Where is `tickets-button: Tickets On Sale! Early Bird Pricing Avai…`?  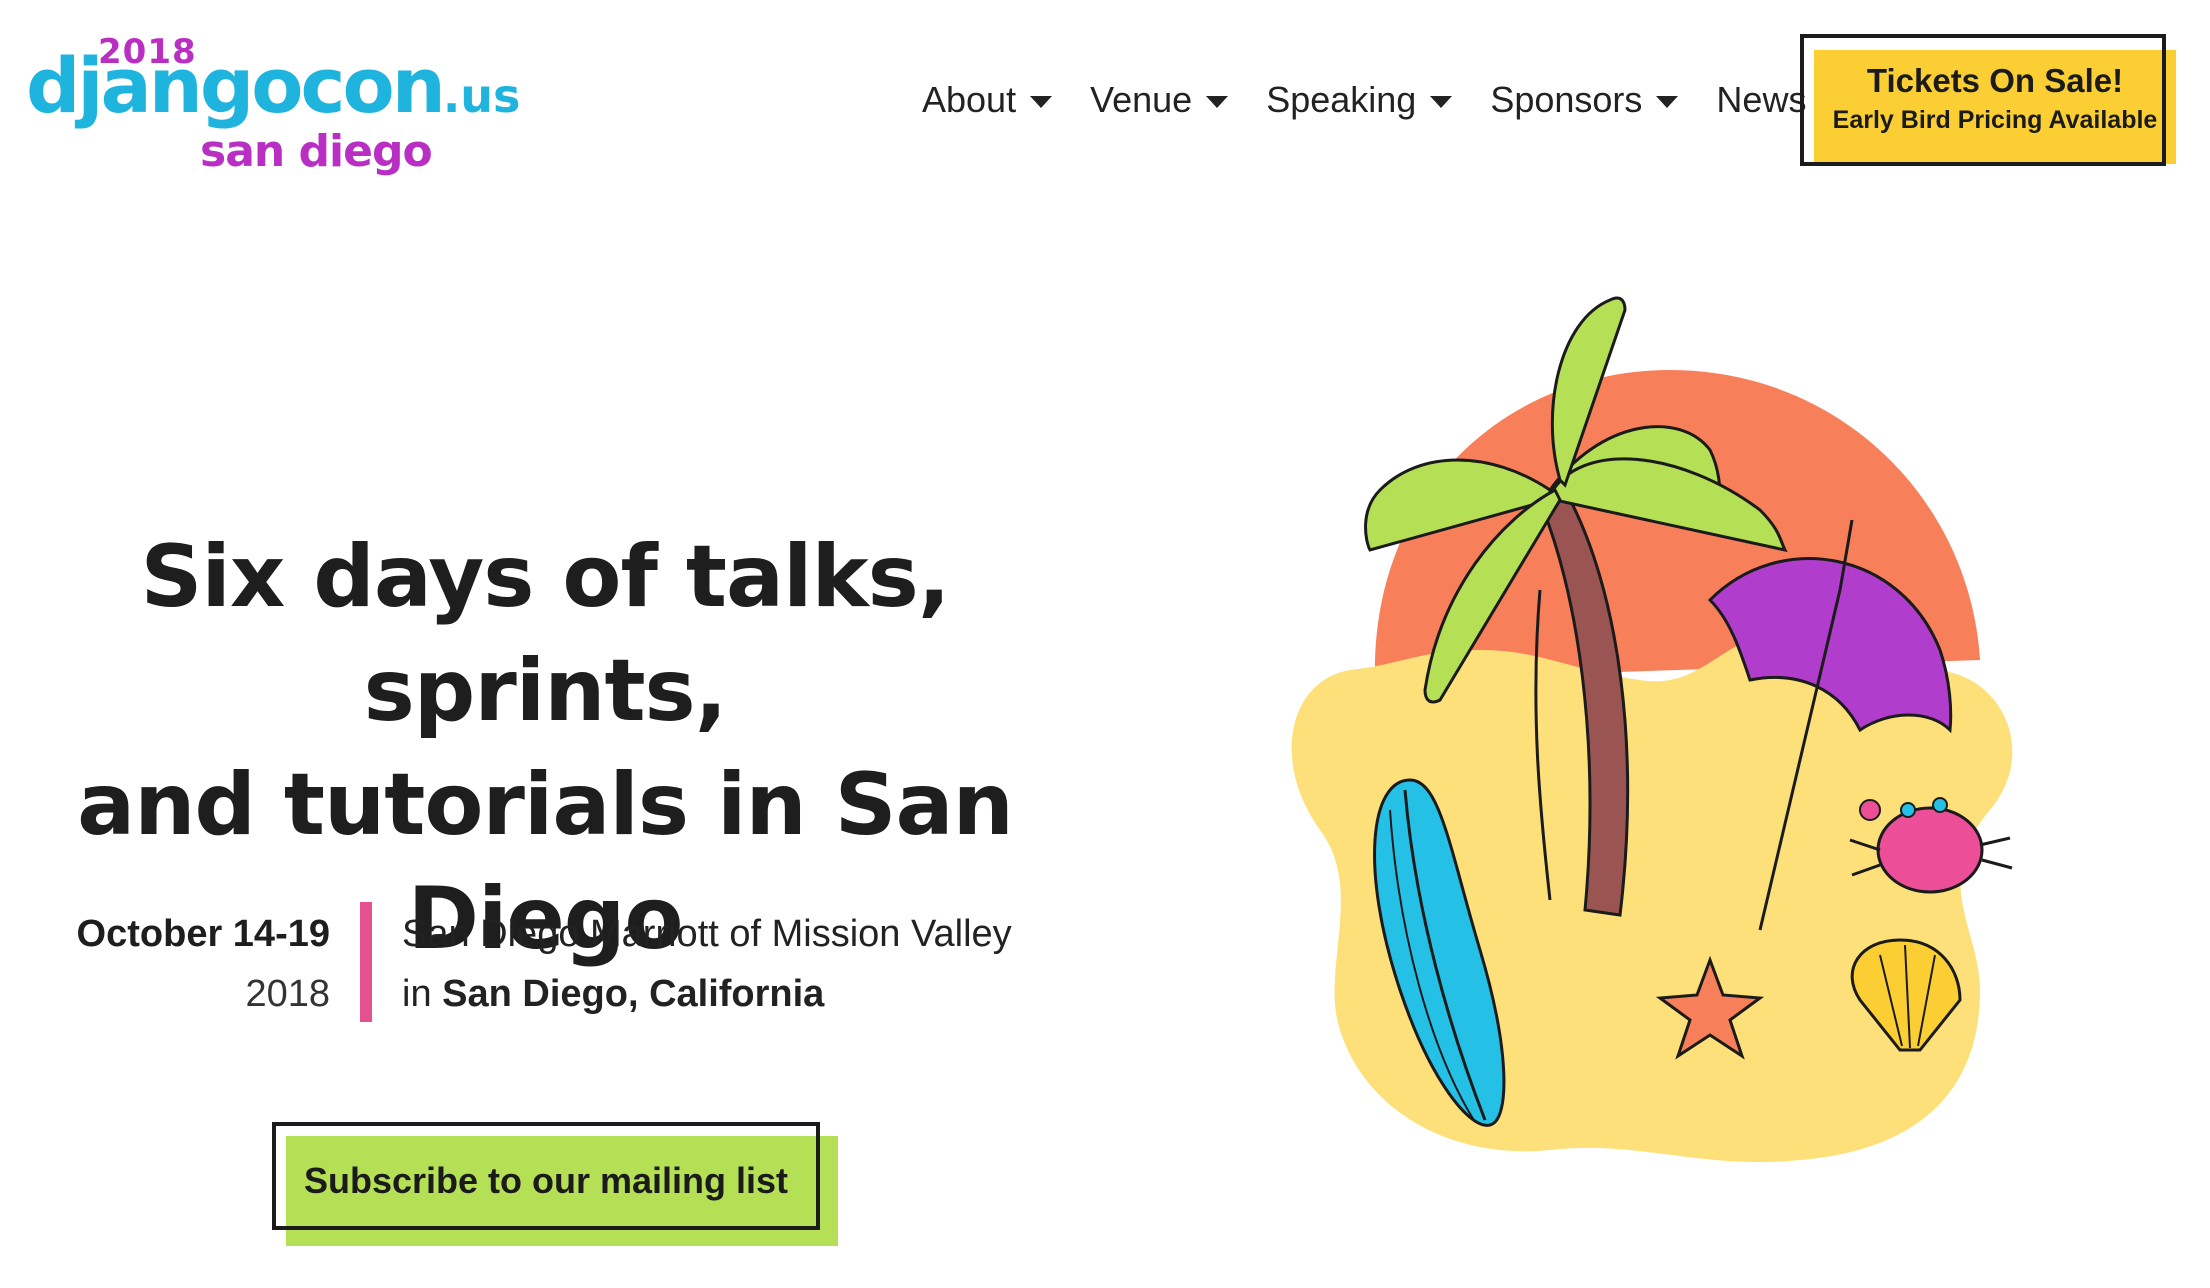
tickets-button: Tickets On Sale! Early Bird Pricing Avai… is located at coordinates (1988, 100).